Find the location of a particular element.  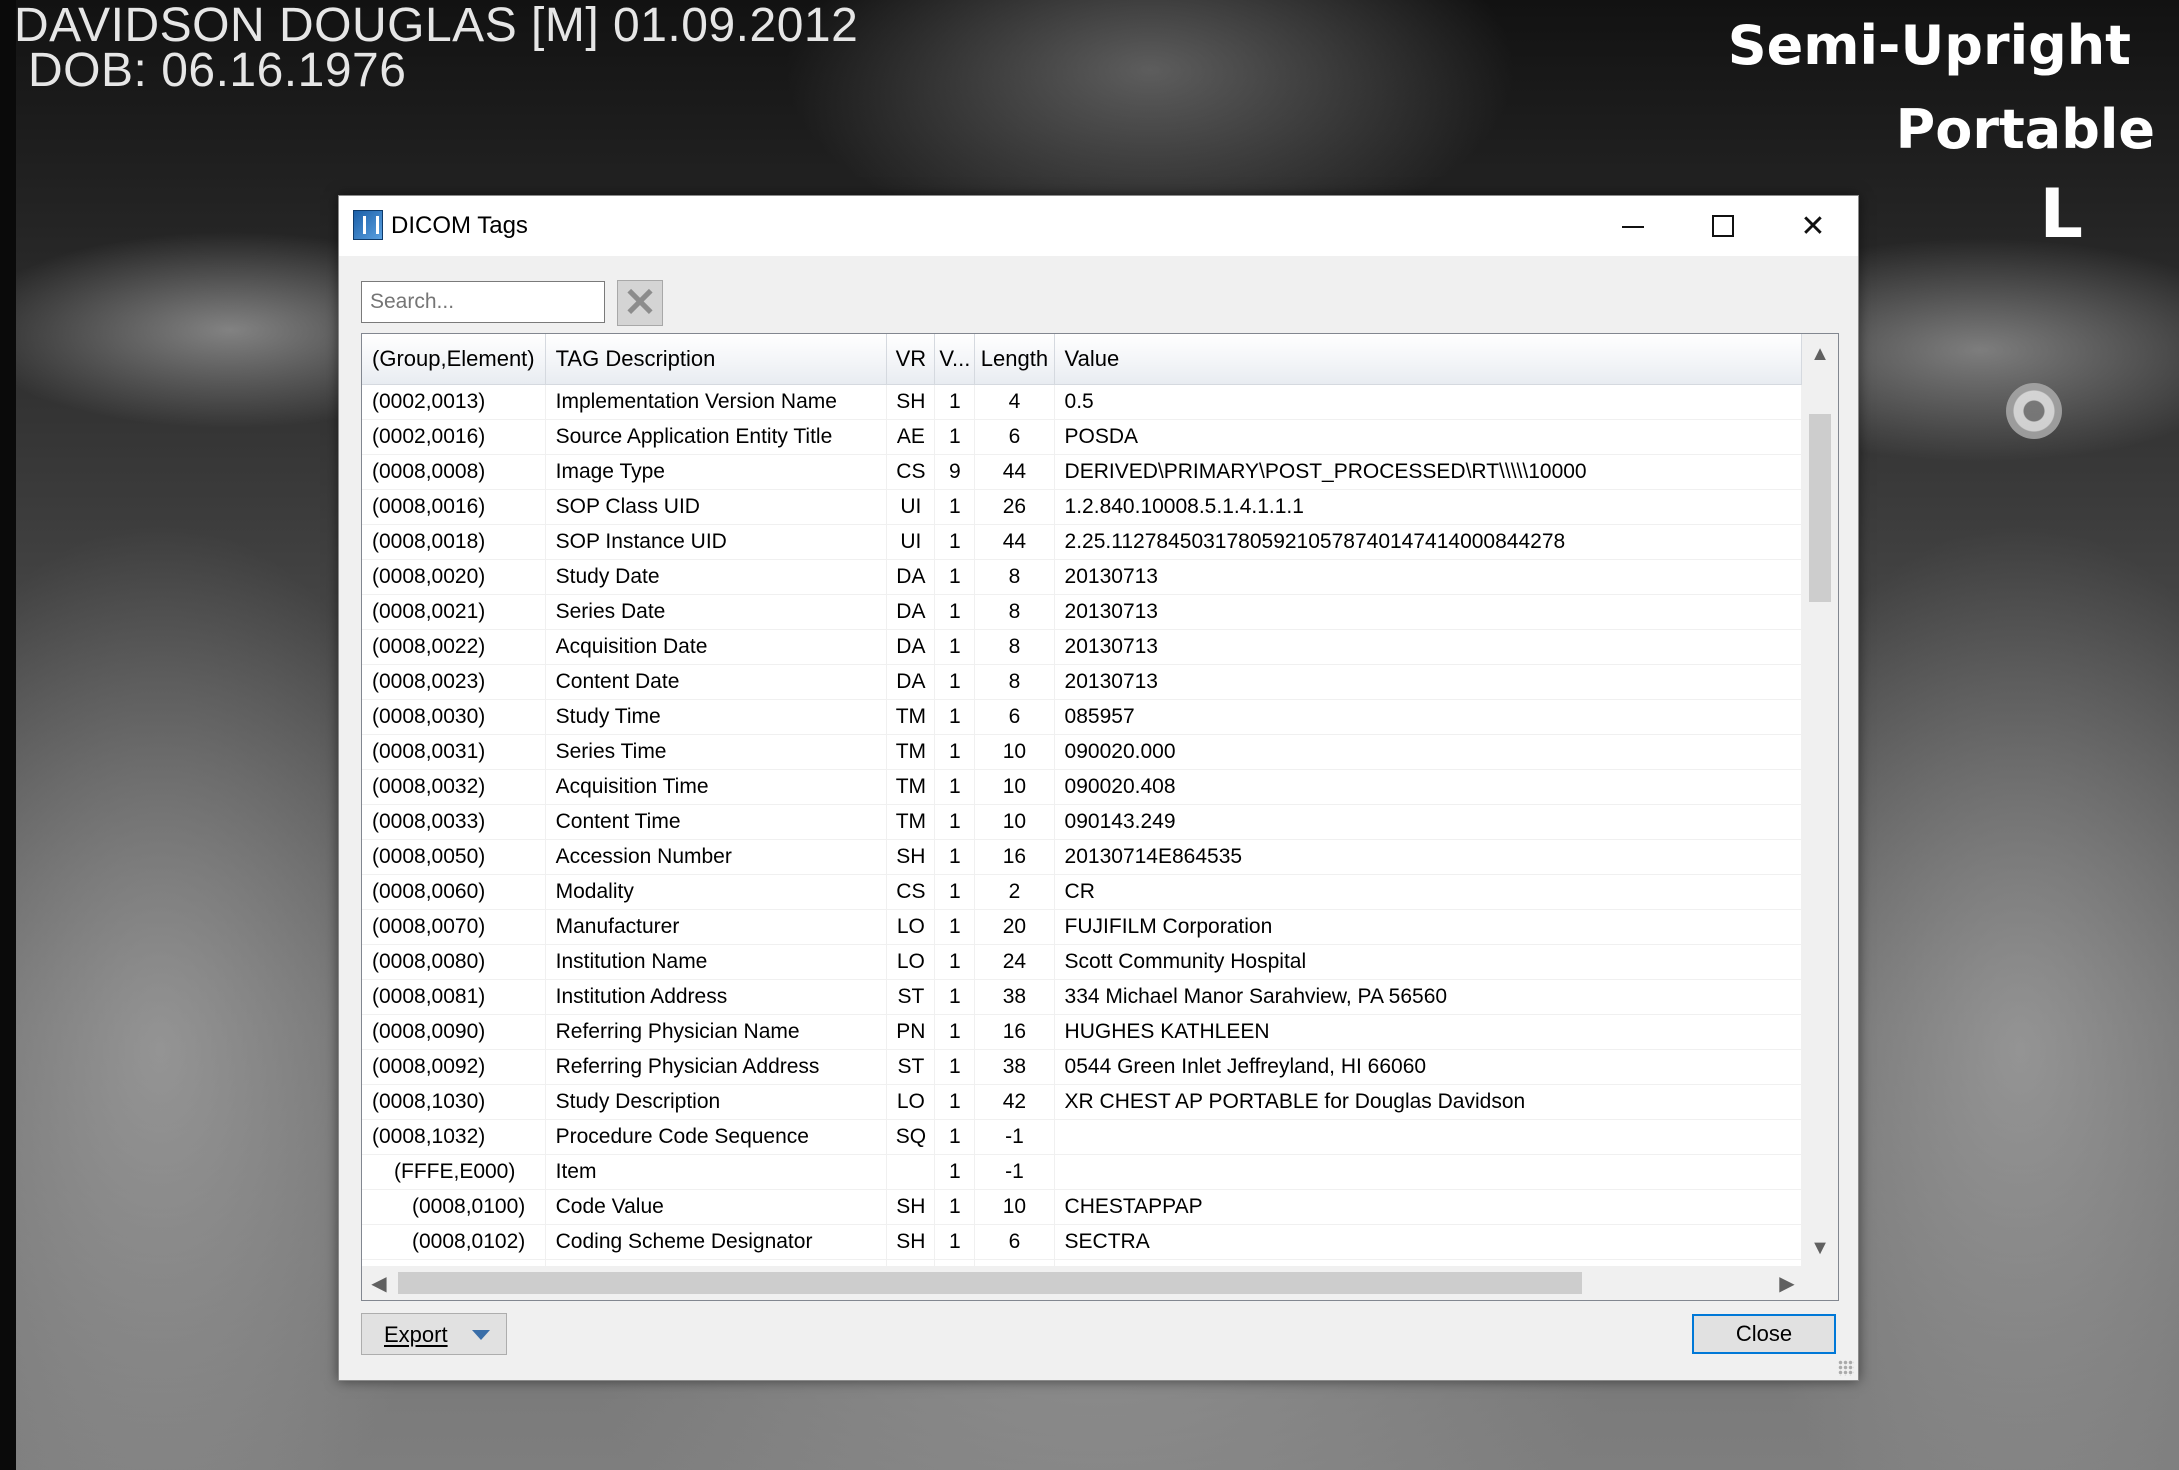

cell-length: -1 is located at coordinates (1014, 1137).